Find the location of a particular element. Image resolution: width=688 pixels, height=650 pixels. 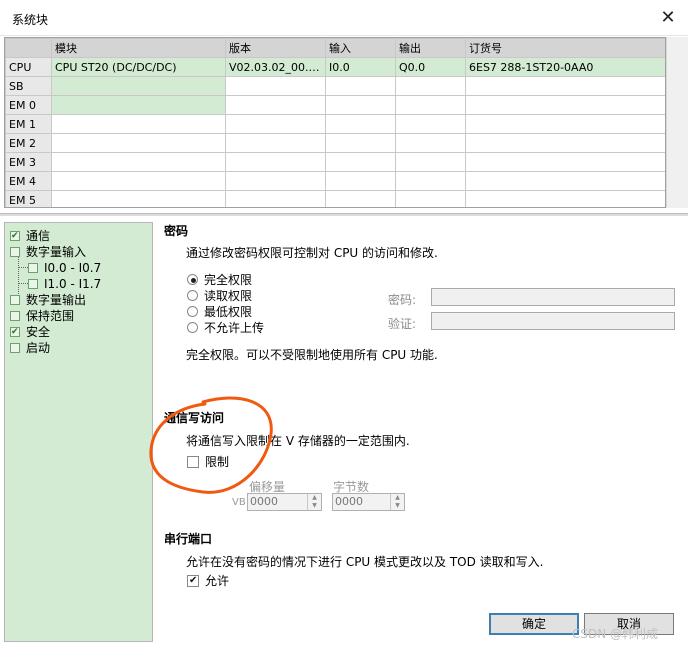

grid-header-slot is located at coordinates (28, 48).